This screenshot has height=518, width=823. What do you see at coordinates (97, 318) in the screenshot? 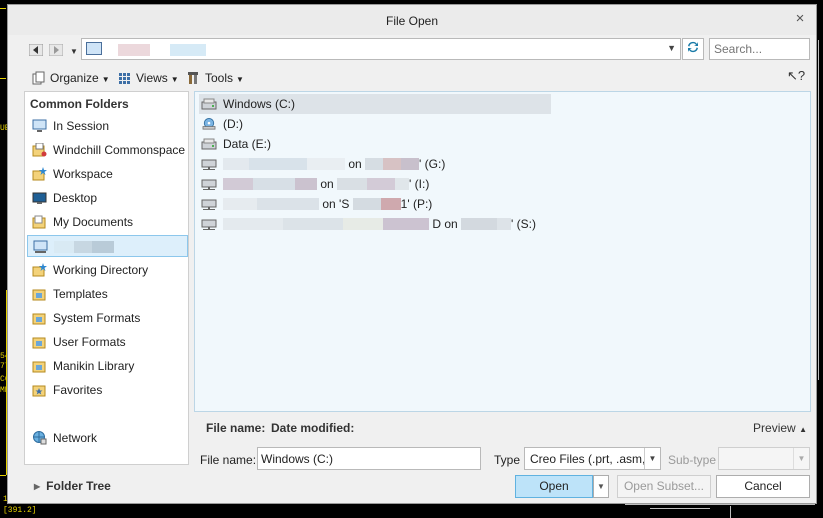
I see `sidebar-item-label: System Formats` at bounding box center [97, 318].